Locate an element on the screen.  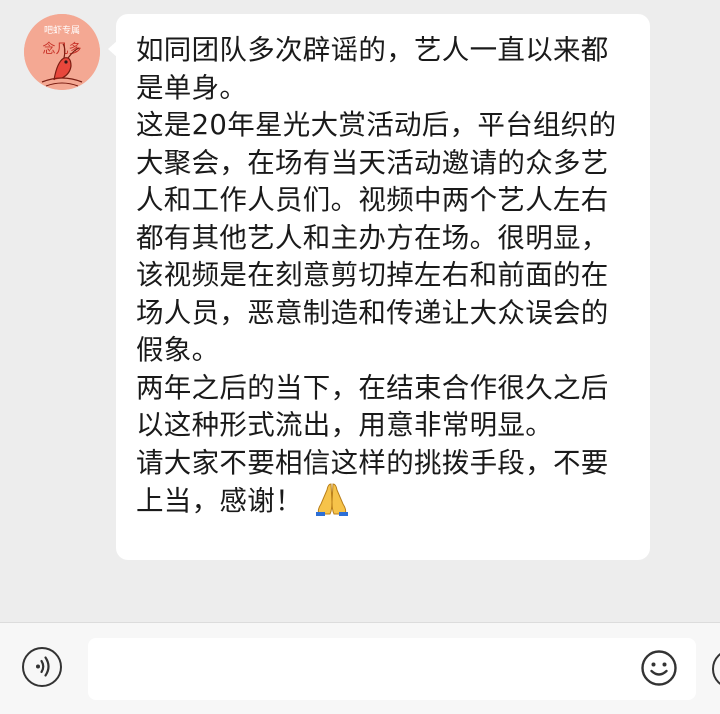
emoji-button is located at coordinates (659, 668).